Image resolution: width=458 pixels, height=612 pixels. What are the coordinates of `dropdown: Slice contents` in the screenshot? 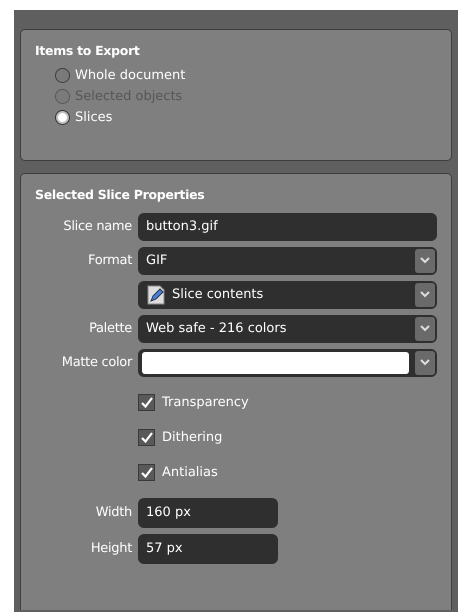 It's located at (287, 294).